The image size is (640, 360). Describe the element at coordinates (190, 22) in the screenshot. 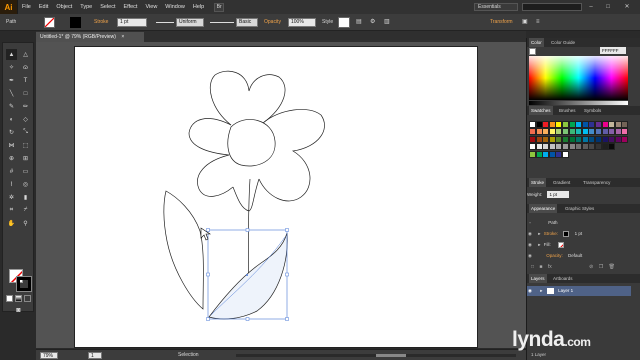

I see `variable-width-profile: Uniform` at that location.